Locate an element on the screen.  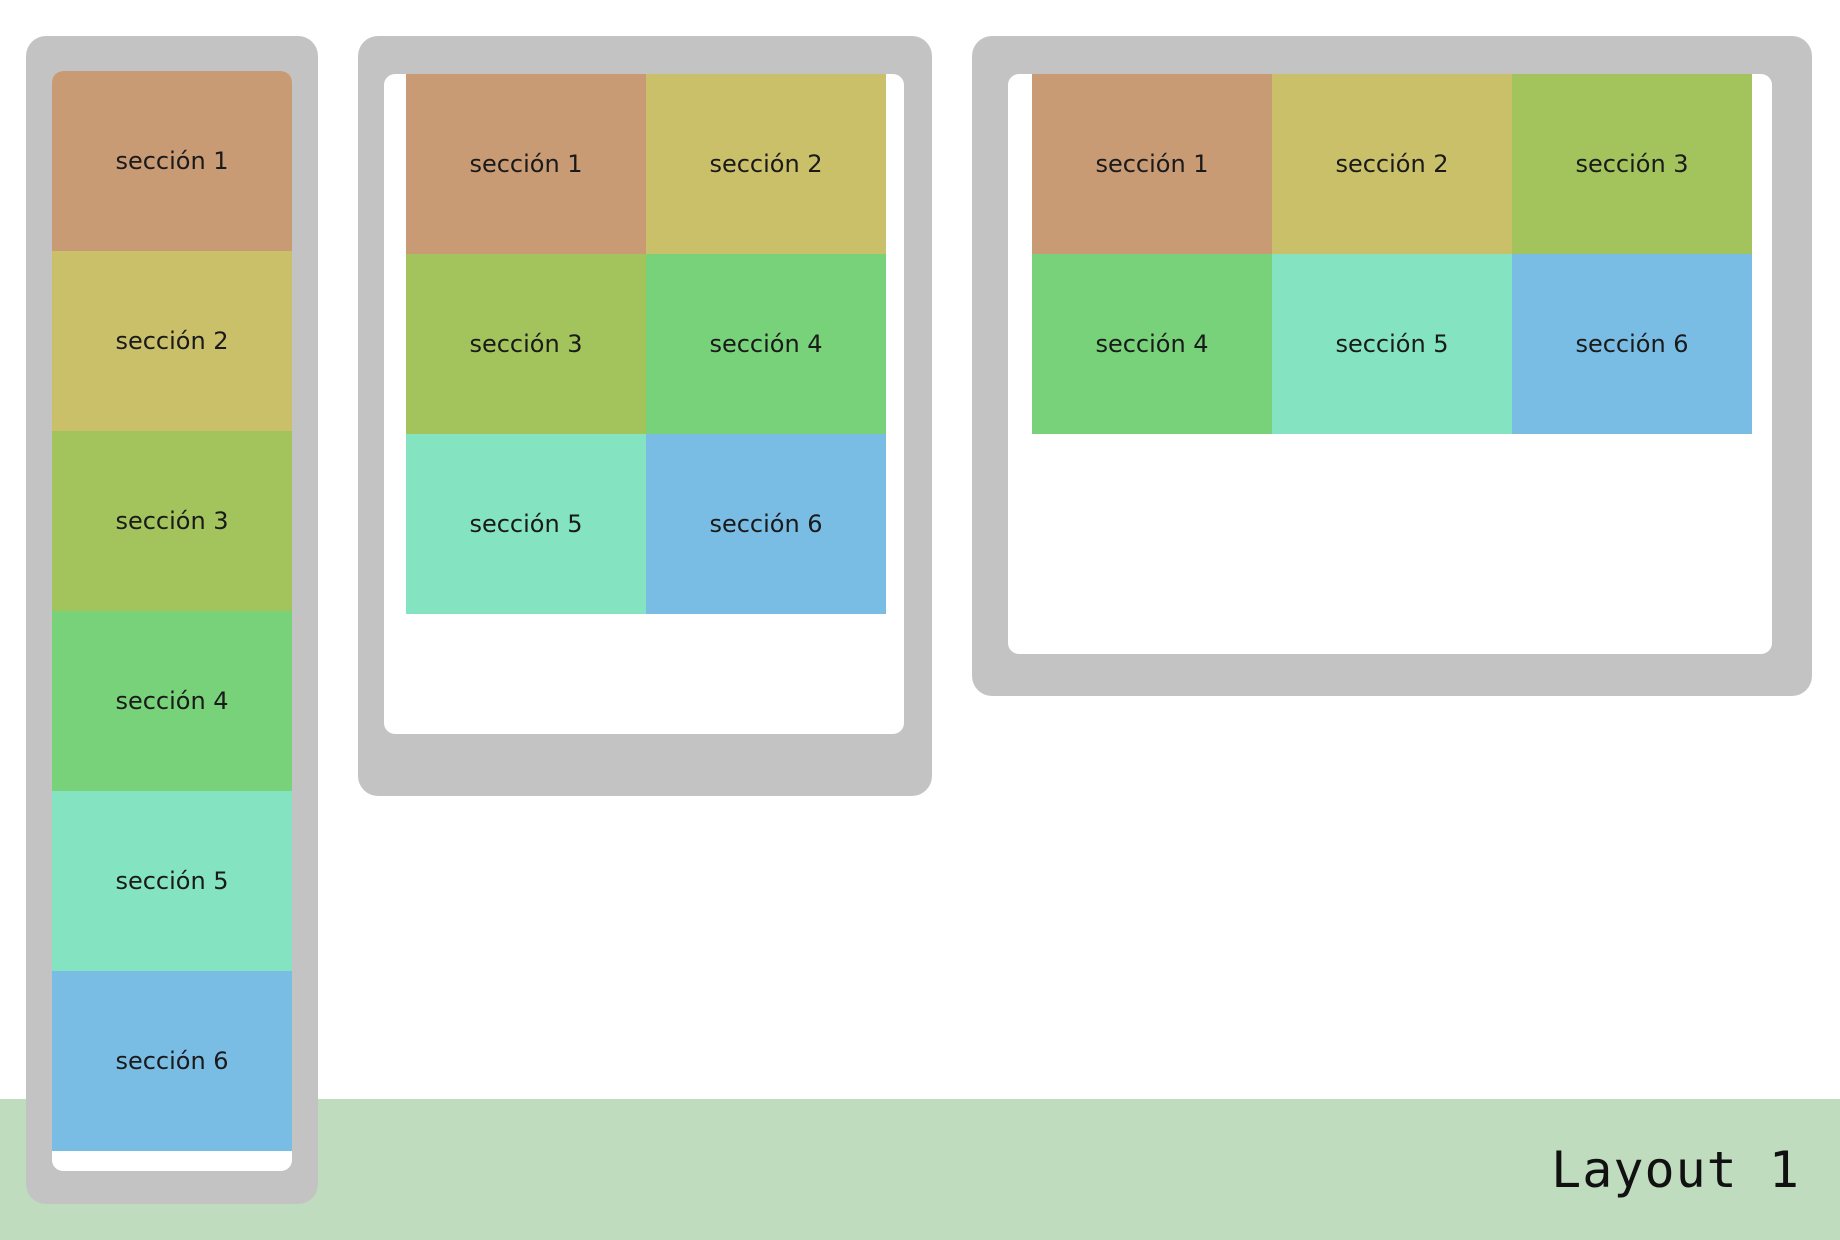
desktop-section-6: sección 6 is located at coordinates (1632, 344).